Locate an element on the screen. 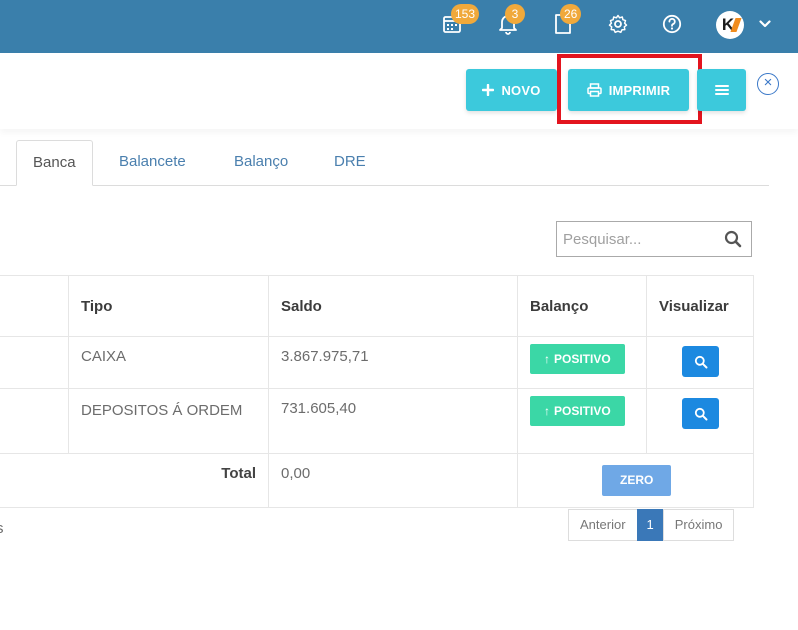 The image size is (798, 630). pagination-prev: Anterior is located at coordinates (603, 525).